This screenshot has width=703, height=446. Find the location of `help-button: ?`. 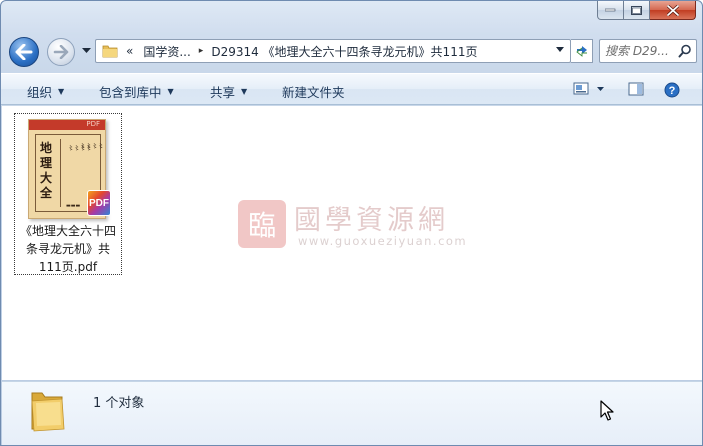

help-button: ? is located at coordinates (672, 91).